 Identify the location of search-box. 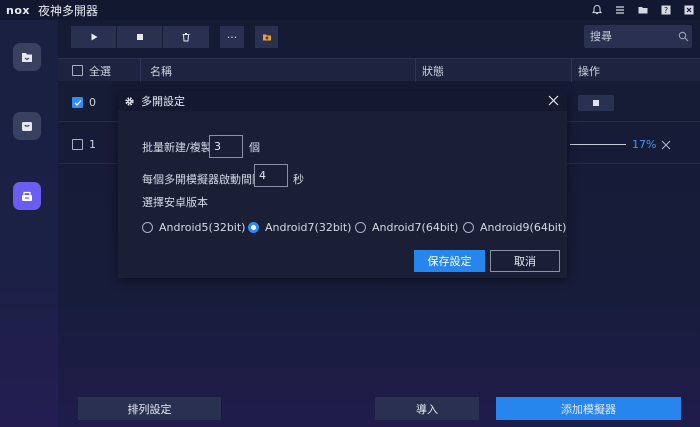
(638, 36).